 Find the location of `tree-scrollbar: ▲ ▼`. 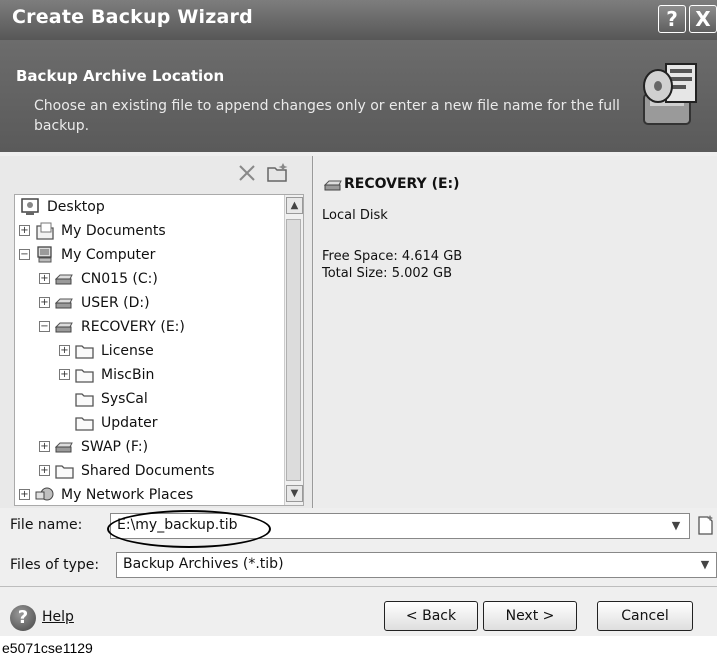

tree-scrollbar: ▲ ▼ is located at coordinates (293, 350).